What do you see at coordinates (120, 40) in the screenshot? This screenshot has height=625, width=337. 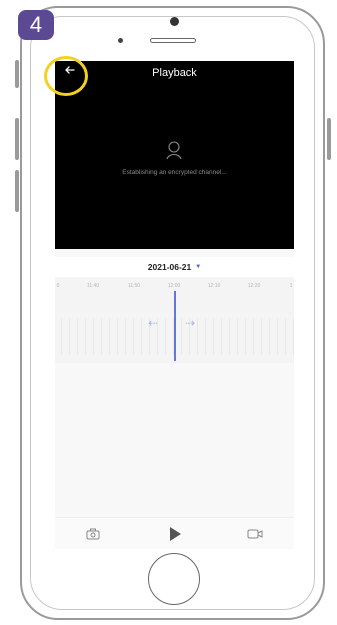 I see `sensor-icon` at bounding box center [120, 40].